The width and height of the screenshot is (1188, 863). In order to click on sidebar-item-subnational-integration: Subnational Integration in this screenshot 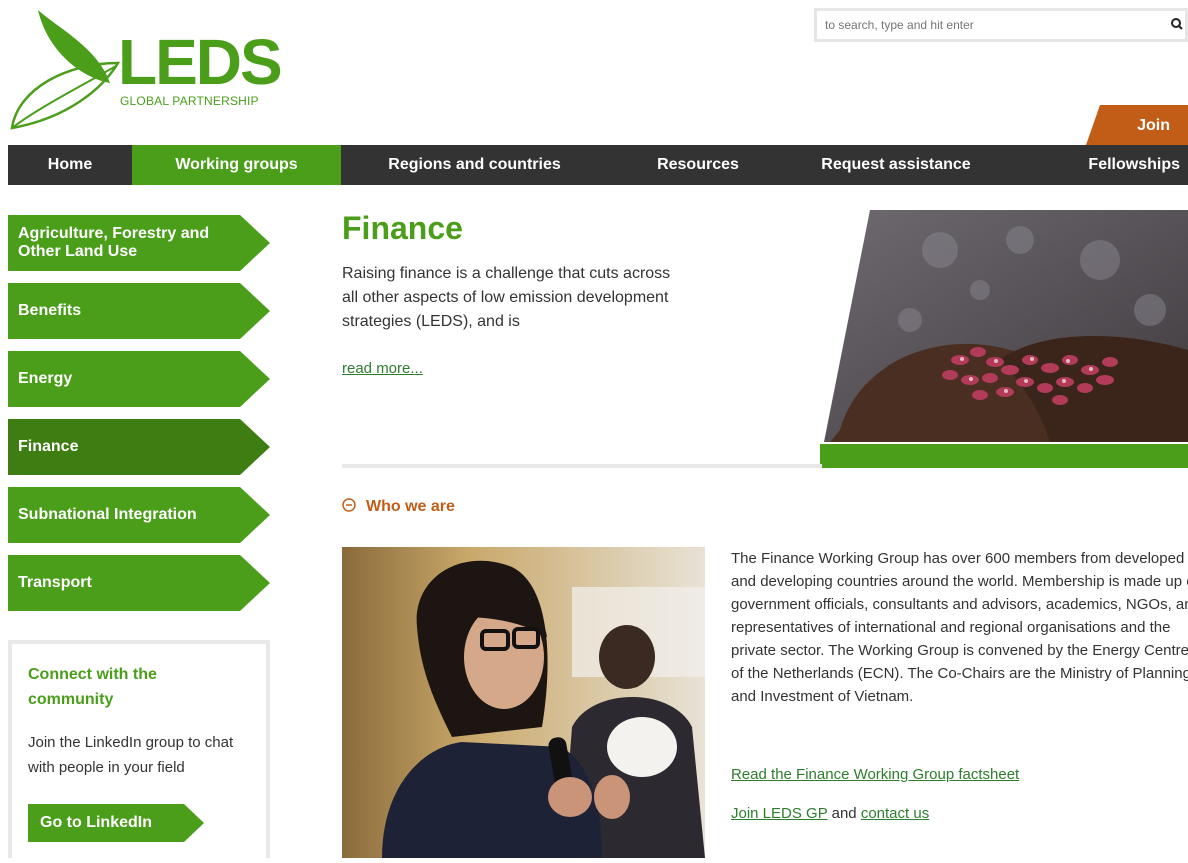, I will do `click(139, 515)`.